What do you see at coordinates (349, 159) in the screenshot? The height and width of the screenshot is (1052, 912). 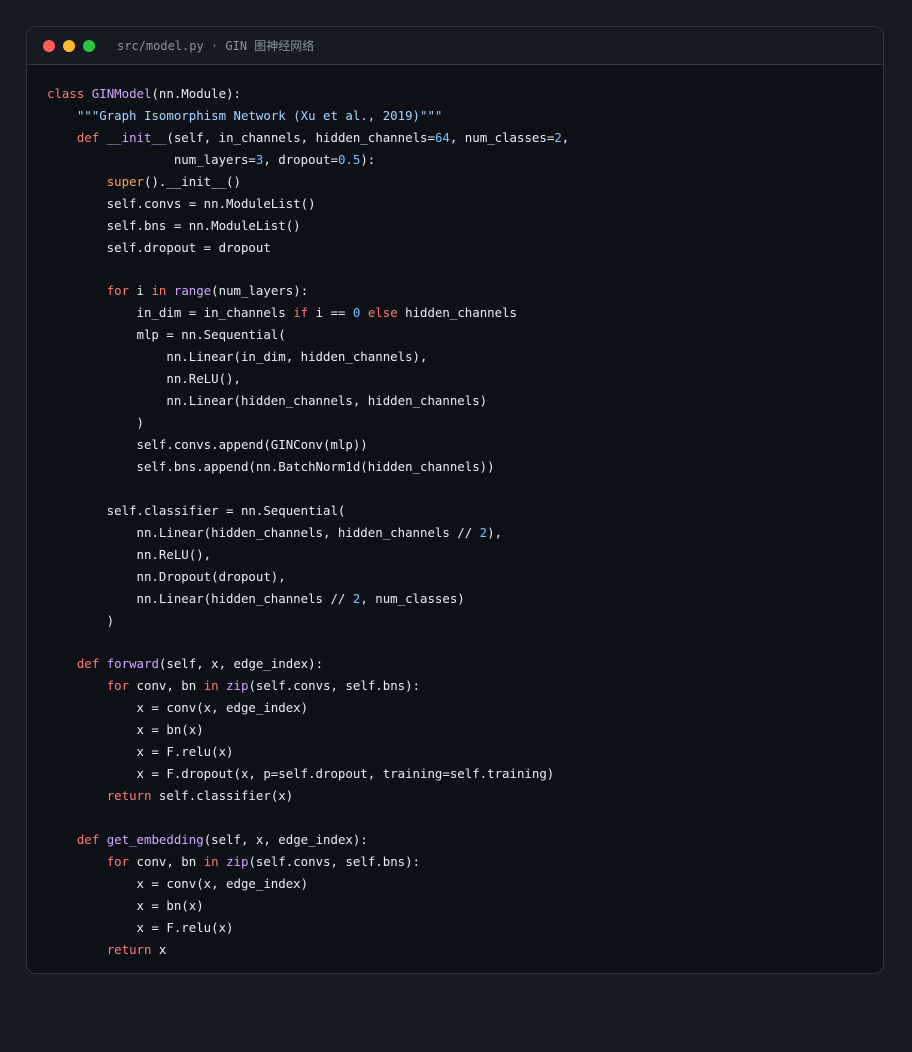 I see `code-token: 0.5` at bounding box center [349, 159].